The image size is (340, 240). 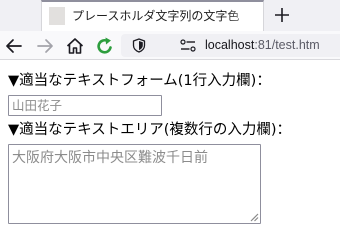 I want to click on tab-strip: プレースホルダ文字列の文字色, so click(x=170, y=15).